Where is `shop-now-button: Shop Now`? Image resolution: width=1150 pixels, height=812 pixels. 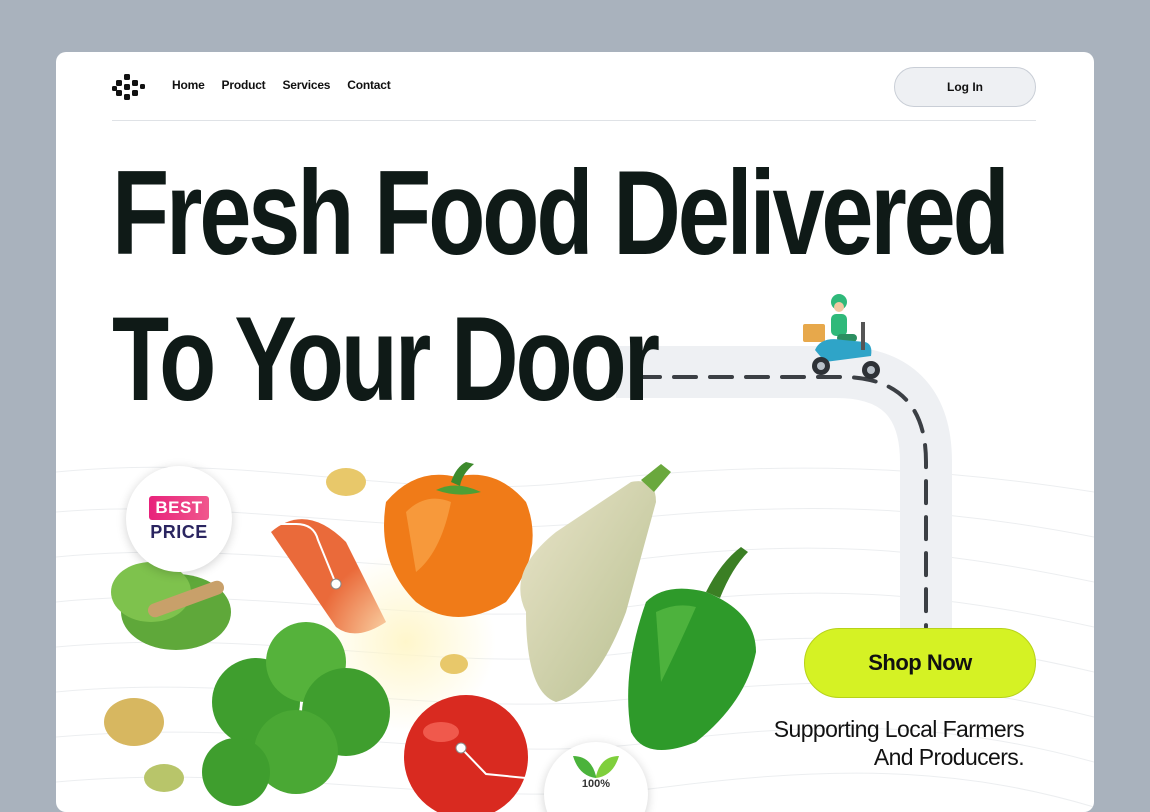 shop-now-button: Shop Now is located at coordinates (920, 663).